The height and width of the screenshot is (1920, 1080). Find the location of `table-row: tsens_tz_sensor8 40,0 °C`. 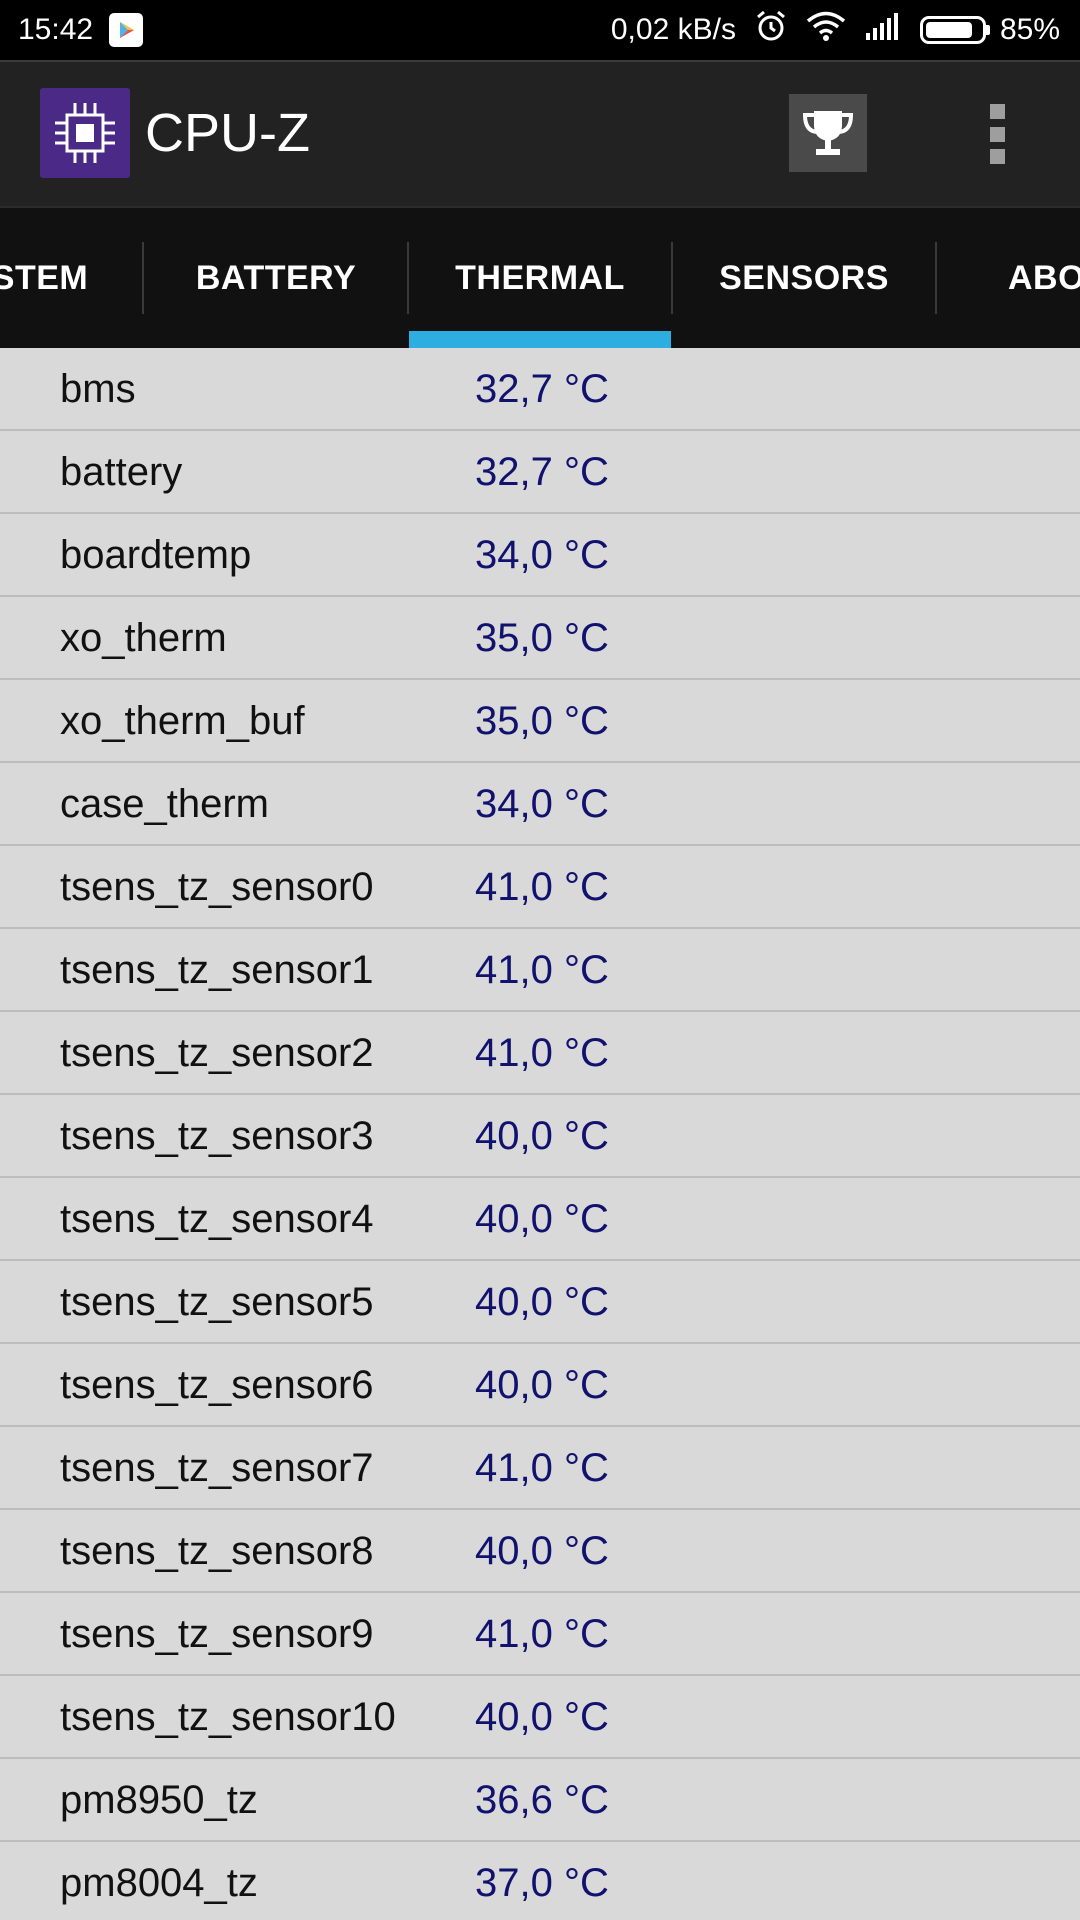

table-row: tsens_tz_sensor8 40,0 °C is located at coordinates (540, 1551).